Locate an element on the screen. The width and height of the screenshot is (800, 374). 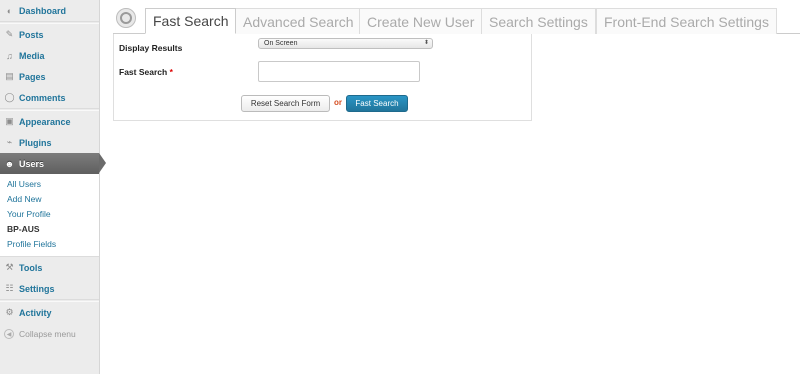
collapse-arrow-icon: ◀ is located at coordinates (9, 334).